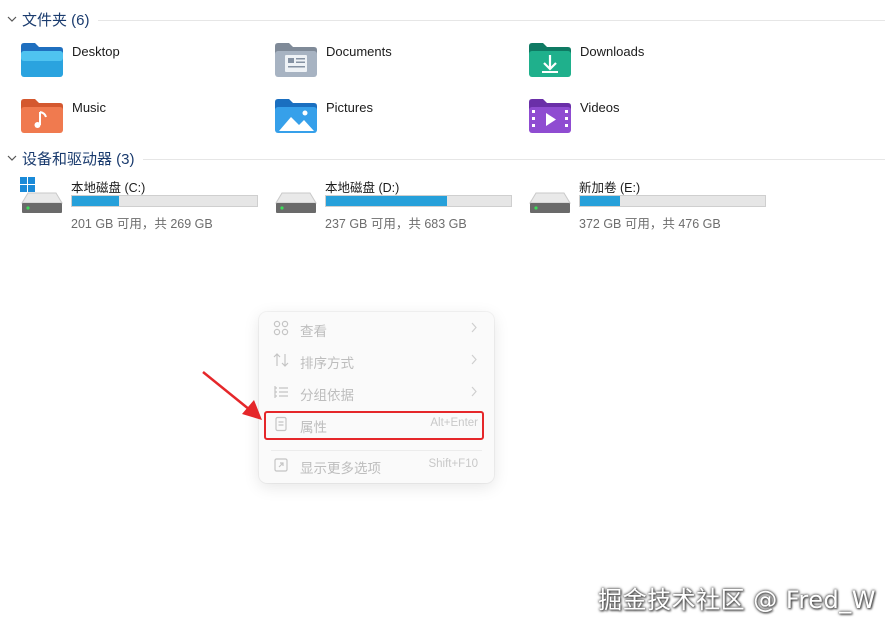 This screenshot has height=629, width=892. I want to click on drives-section-header: 设备和驱动器 (3), so click(442, 158).